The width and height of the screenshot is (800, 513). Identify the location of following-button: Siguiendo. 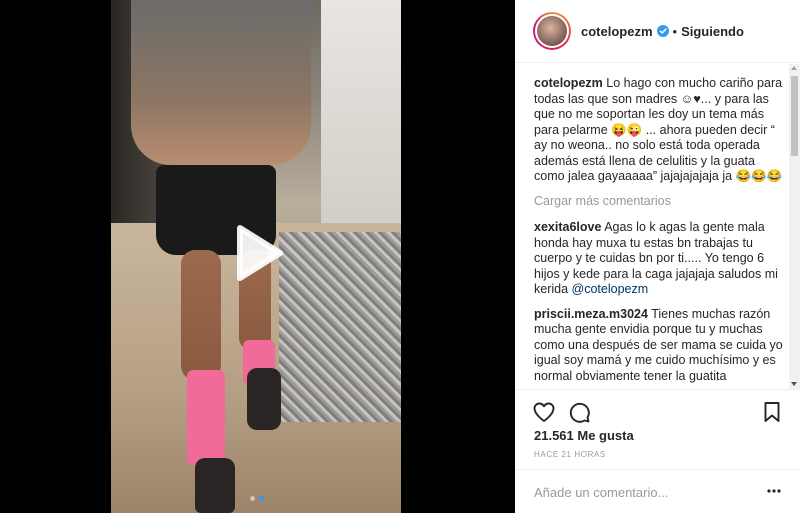
(712, 31).